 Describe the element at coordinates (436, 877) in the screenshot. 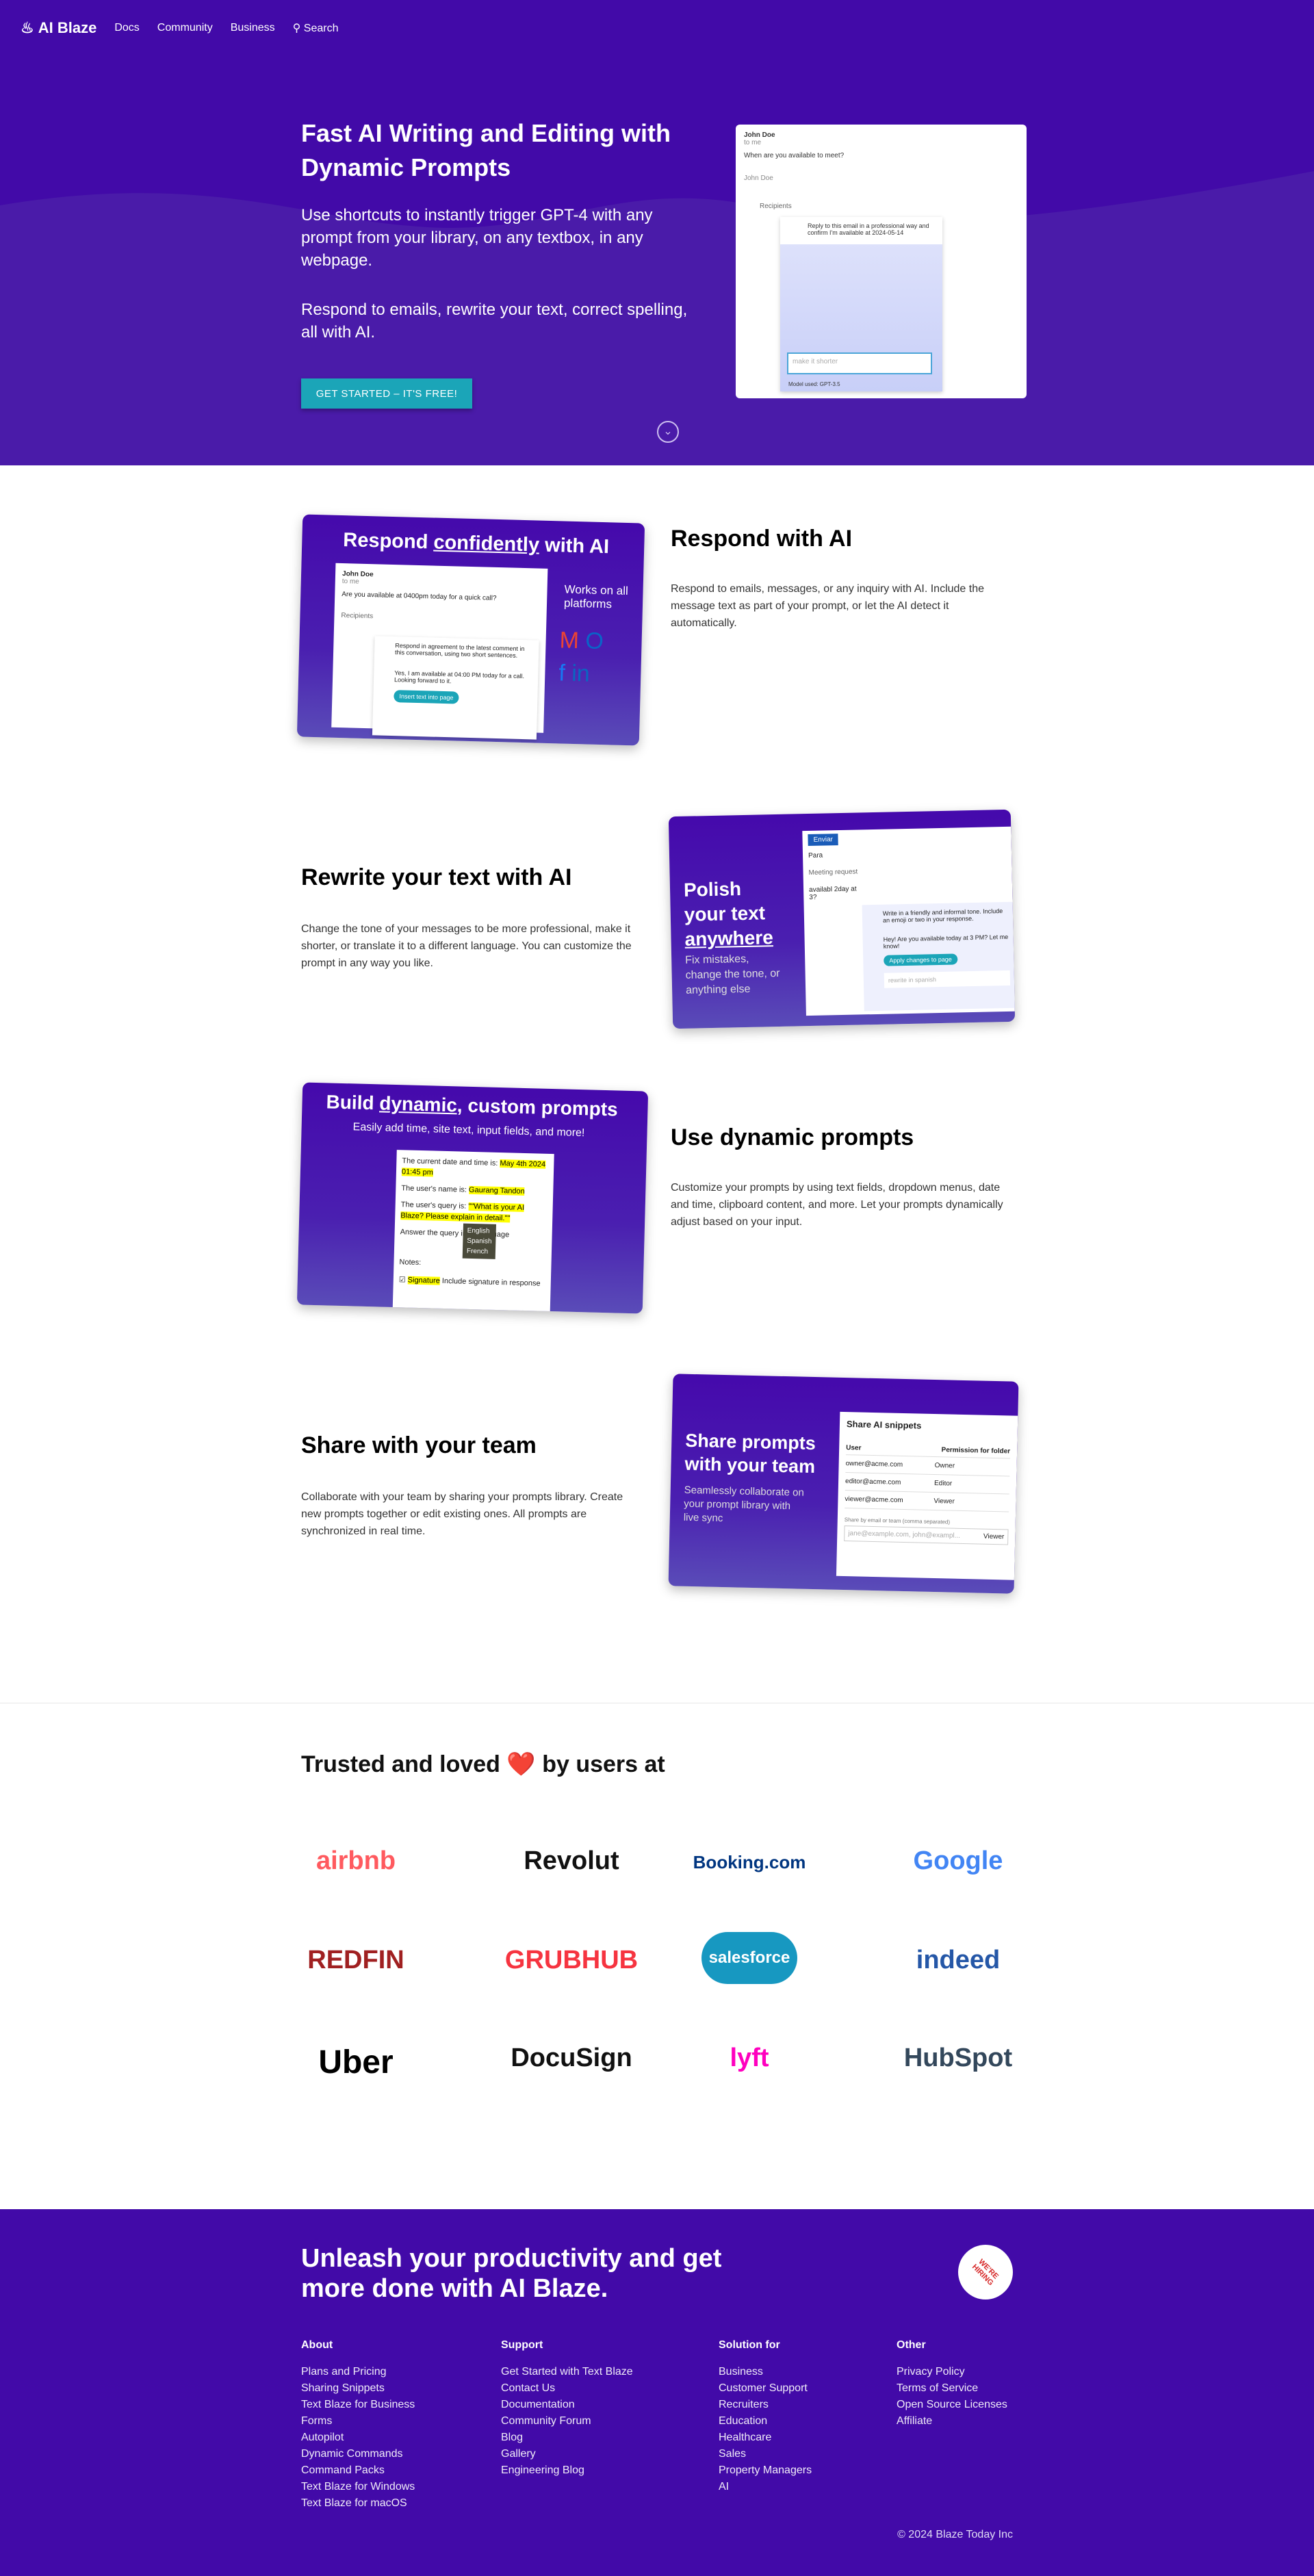

I see `feature-title: Rewrite your text with AI` at that location.